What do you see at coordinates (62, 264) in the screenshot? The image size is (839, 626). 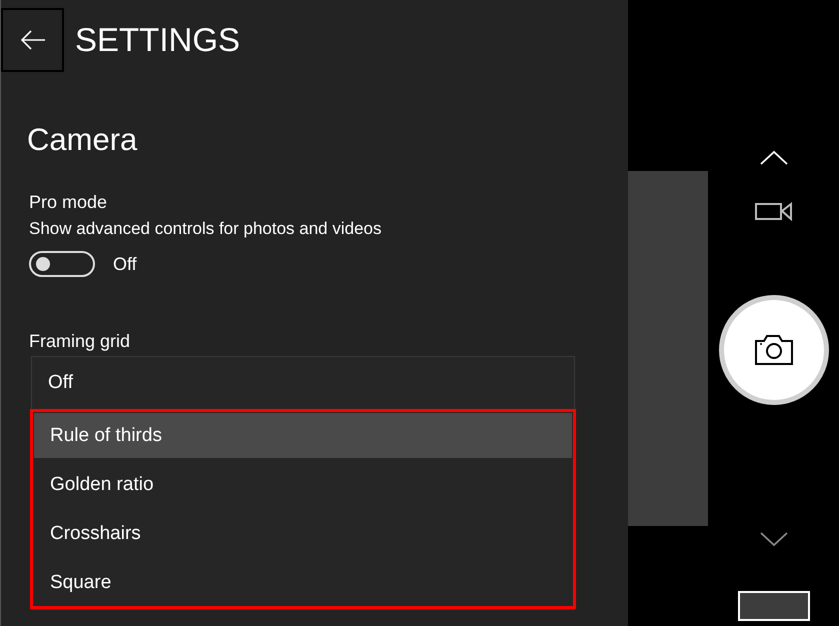 I see `toggle-switch` at bounding box center [62, 264].